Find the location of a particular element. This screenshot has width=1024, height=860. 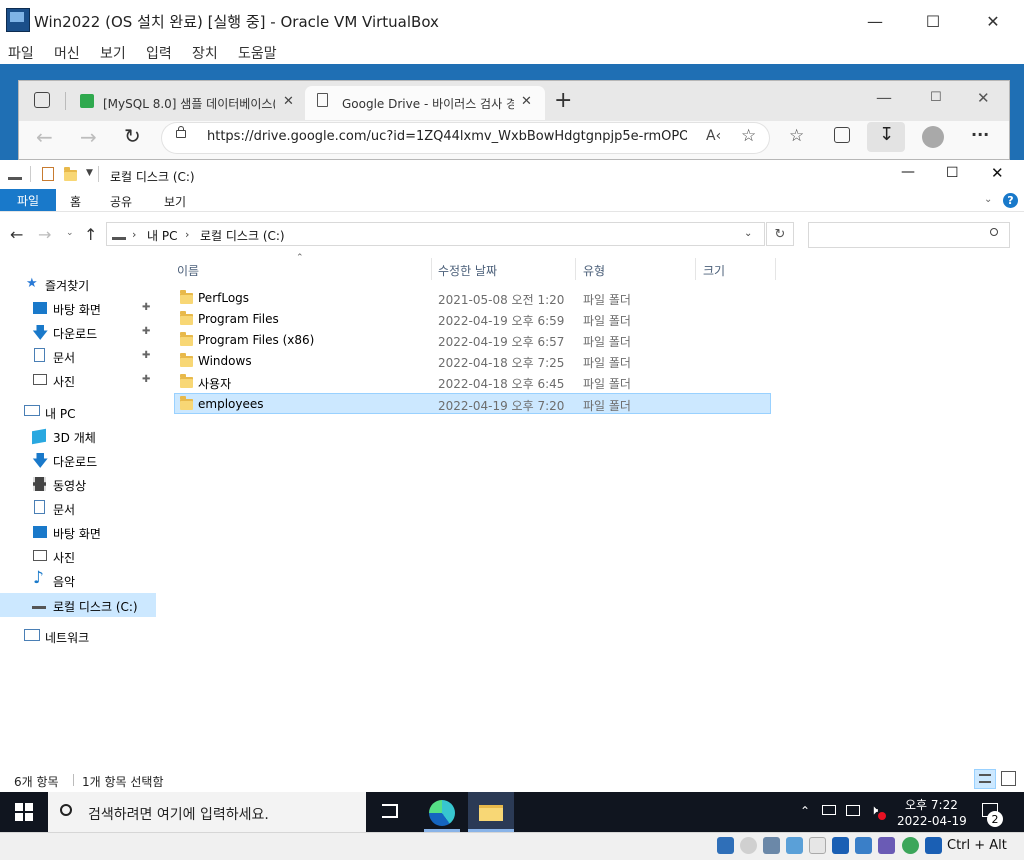

nav-desktop: 바탕 화면 is located at coordinates (77, 309).